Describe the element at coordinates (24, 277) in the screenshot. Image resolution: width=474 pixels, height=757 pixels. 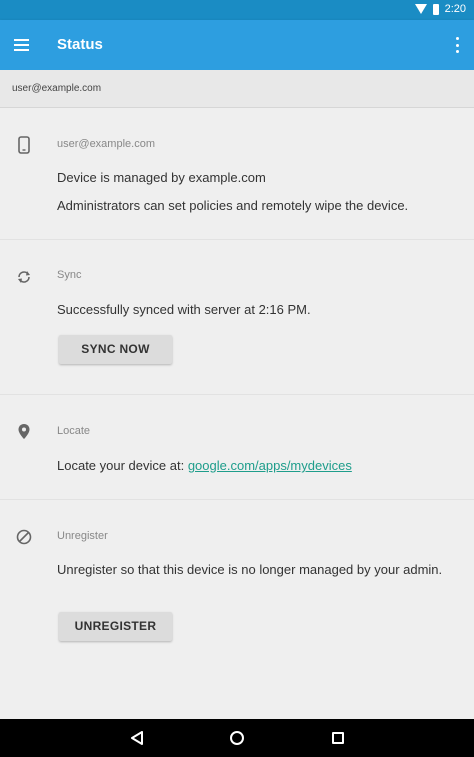
I see `sync-icon` at that location.